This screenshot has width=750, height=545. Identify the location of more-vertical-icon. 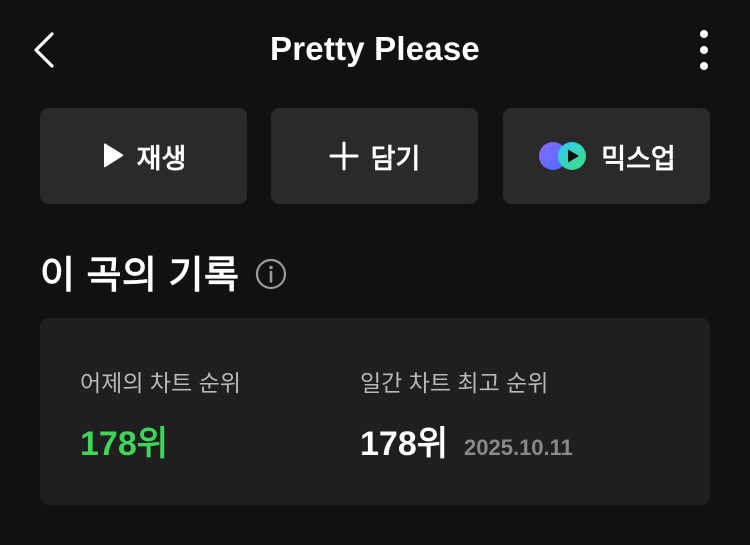
(704, 50).